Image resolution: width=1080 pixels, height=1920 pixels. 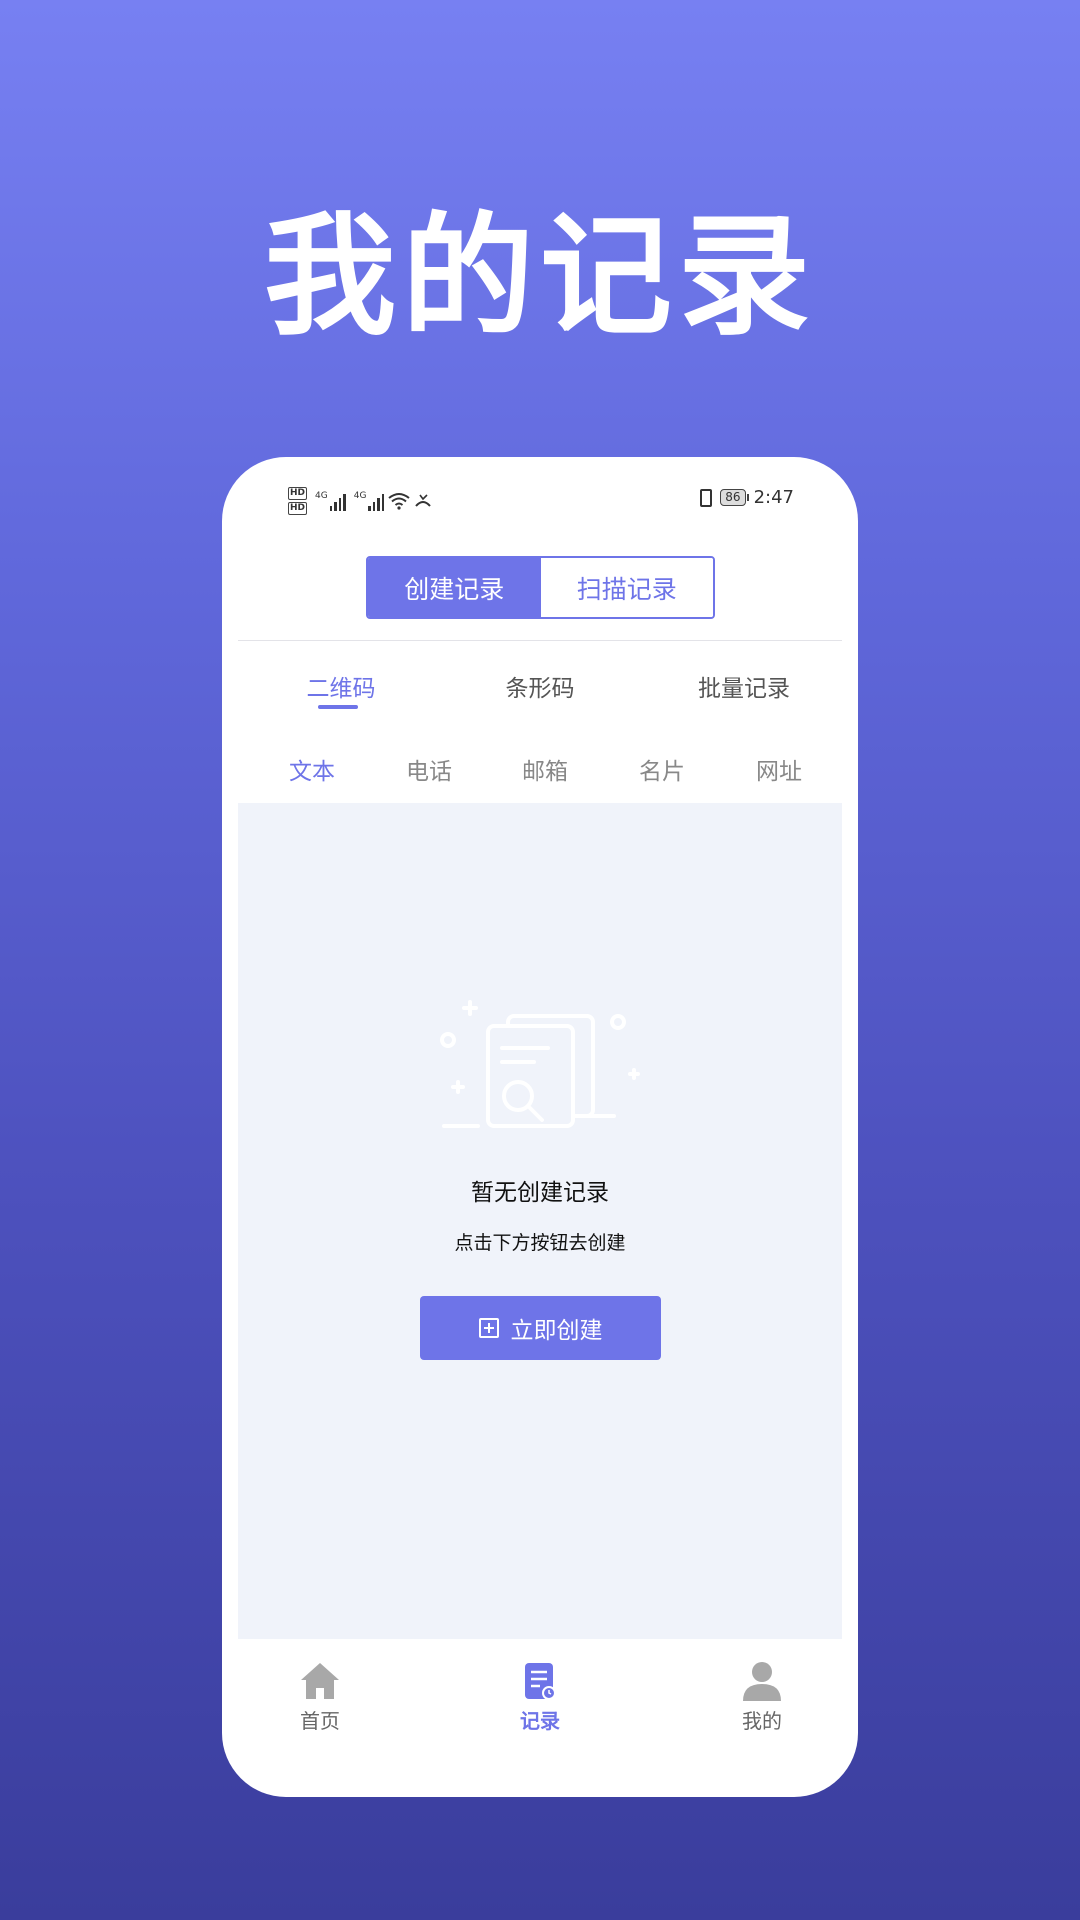 What do you see at coordinates (744, 686) in the screenshot?
I see `tab-batch-records: 批量记录` at bounding box center [744, 686].